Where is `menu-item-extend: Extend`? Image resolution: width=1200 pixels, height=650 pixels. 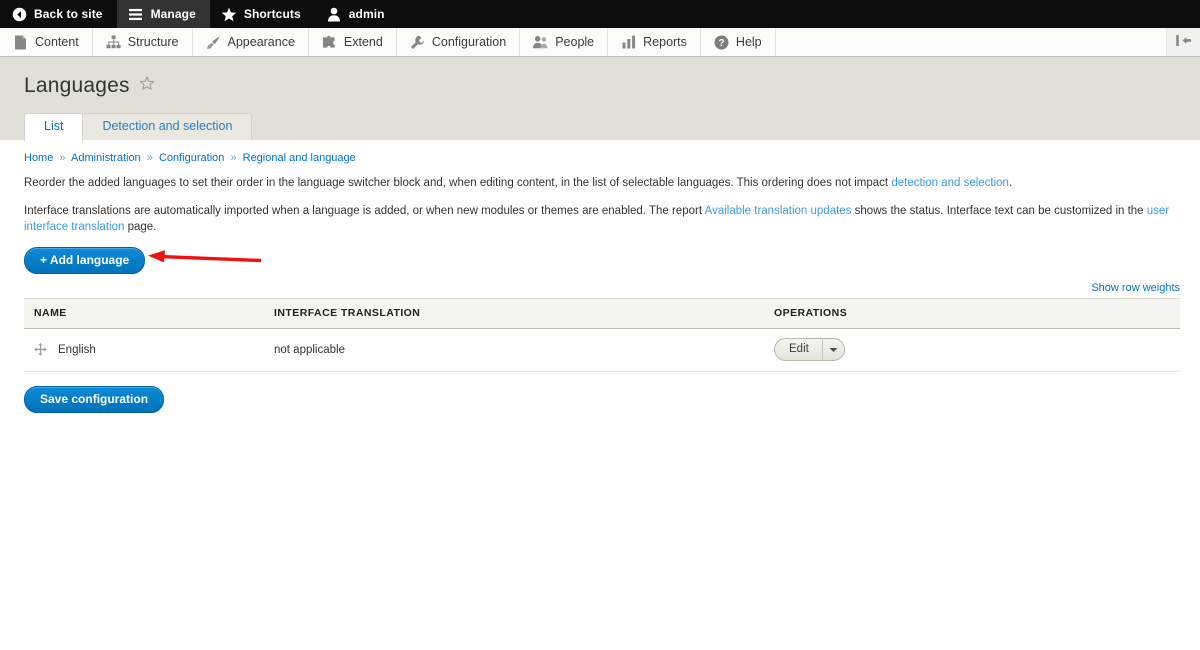
menu-item-extend: Extend is located at coordinates (353, 42).